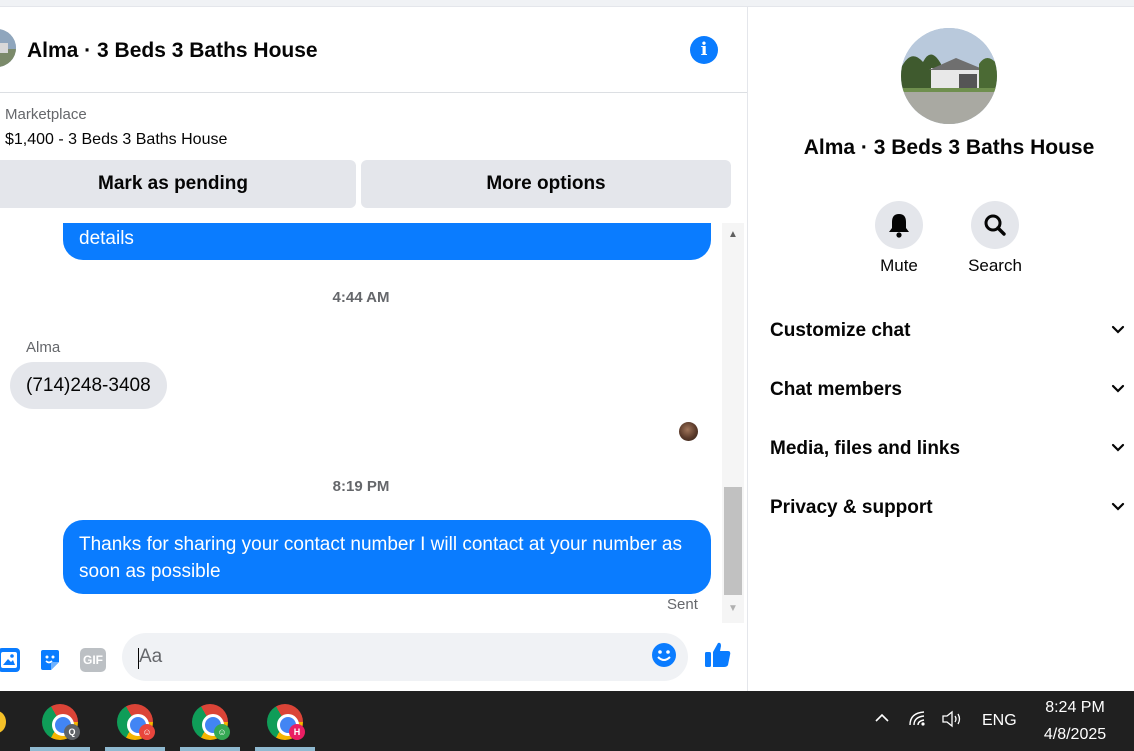 This screenshot has width=1134, height=751. Describe the element at coordinates (387, 241) in the screenshot. I see `message-bubble-outgoing: details` at that location.